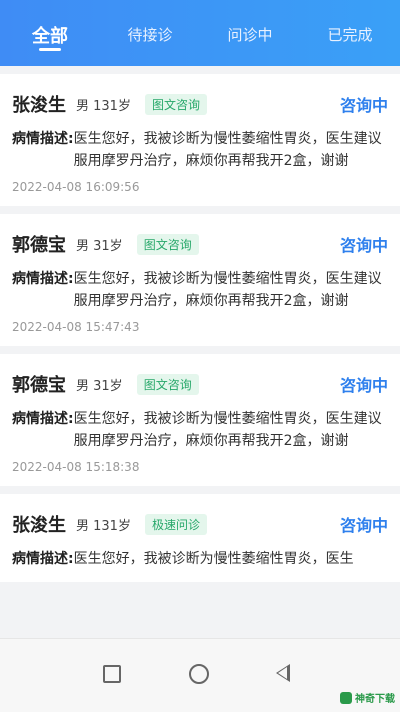 Image resolution: width=400 pixels, height=712 pixels. What do you see at coordinates (346, 697) in the screenshot?
I see `watermark-logo-icon` at bounding box center [346, 697].